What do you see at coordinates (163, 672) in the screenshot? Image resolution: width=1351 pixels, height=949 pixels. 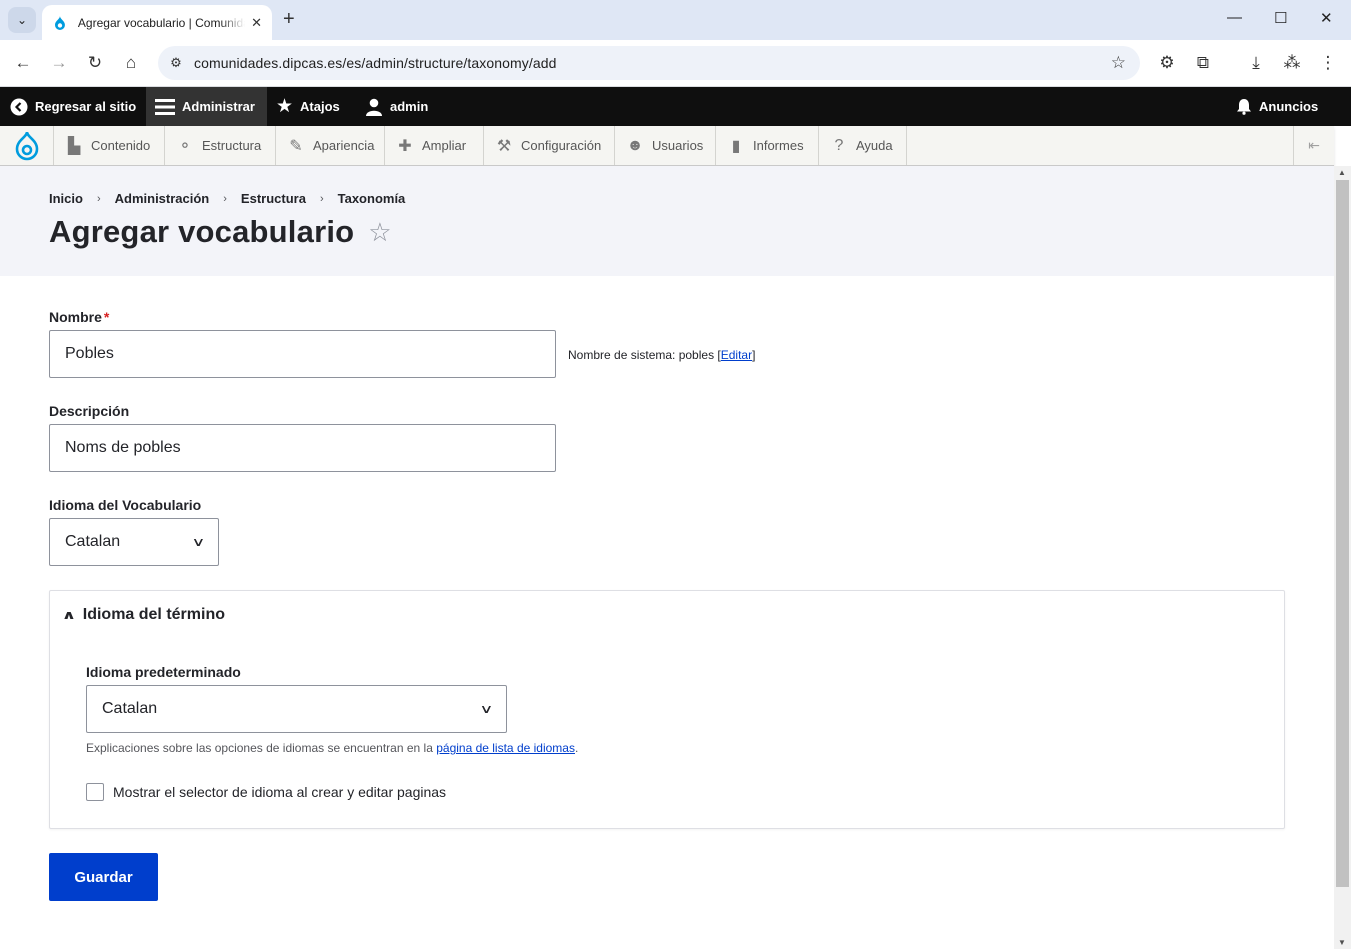 I see `default-language-label: Idioma predeterminado` at bounding box center [163, 672].